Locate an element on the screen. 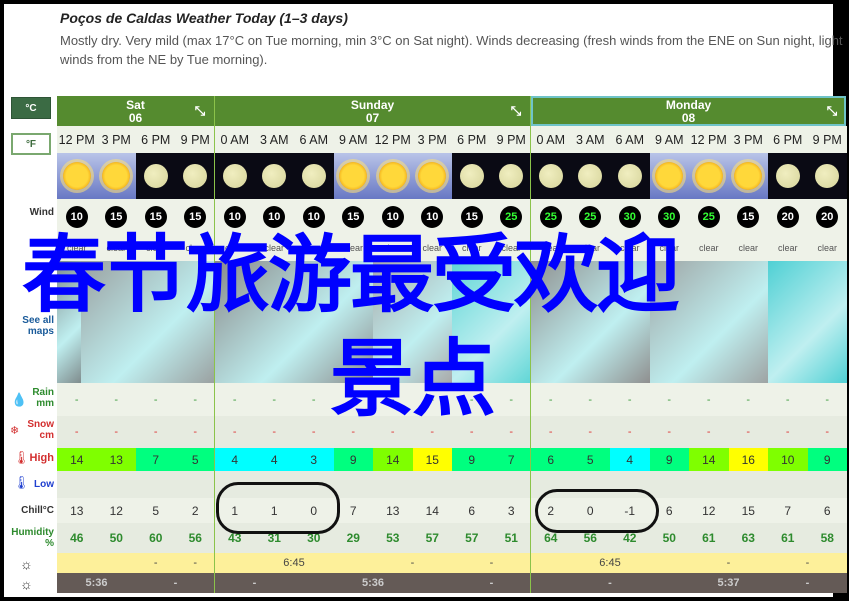 The width and height of the screenshot is (849, 601). humidity-row: 46 50 60 56 43 31 30 29 53 57 57 51 64 56 42 50 61 63 61 58 is located at coordinates (452, 538).